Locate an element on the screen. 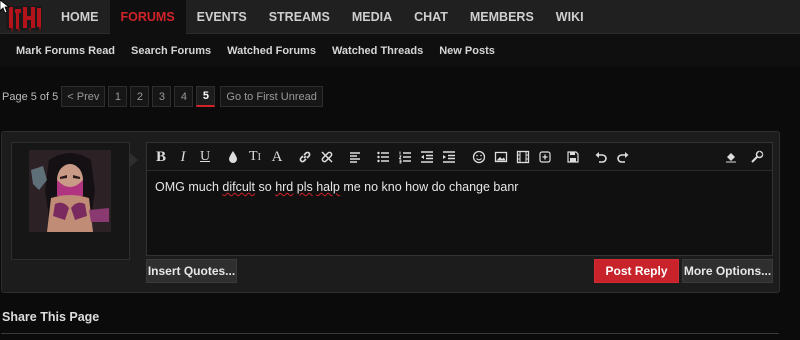 This screenshot has height=340, width=800. nav-chat: CHAT is located at coordinates (431, 17).